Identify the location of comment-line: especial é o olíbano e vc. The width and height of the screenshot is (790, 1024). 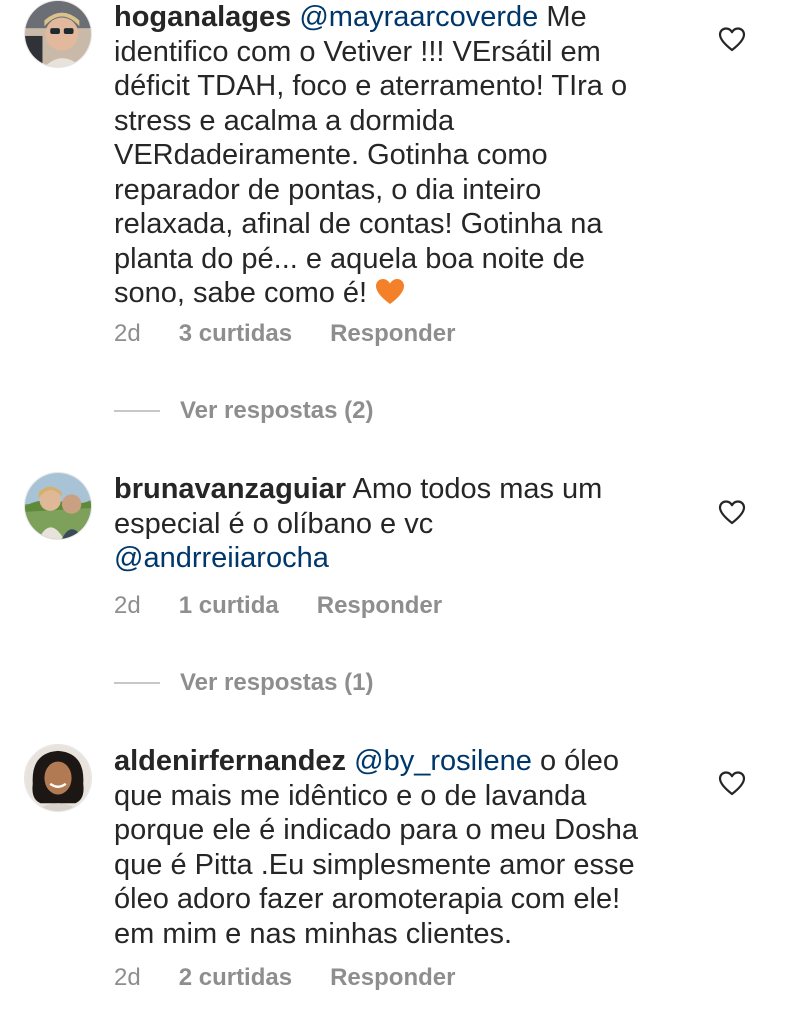
(274, 523).